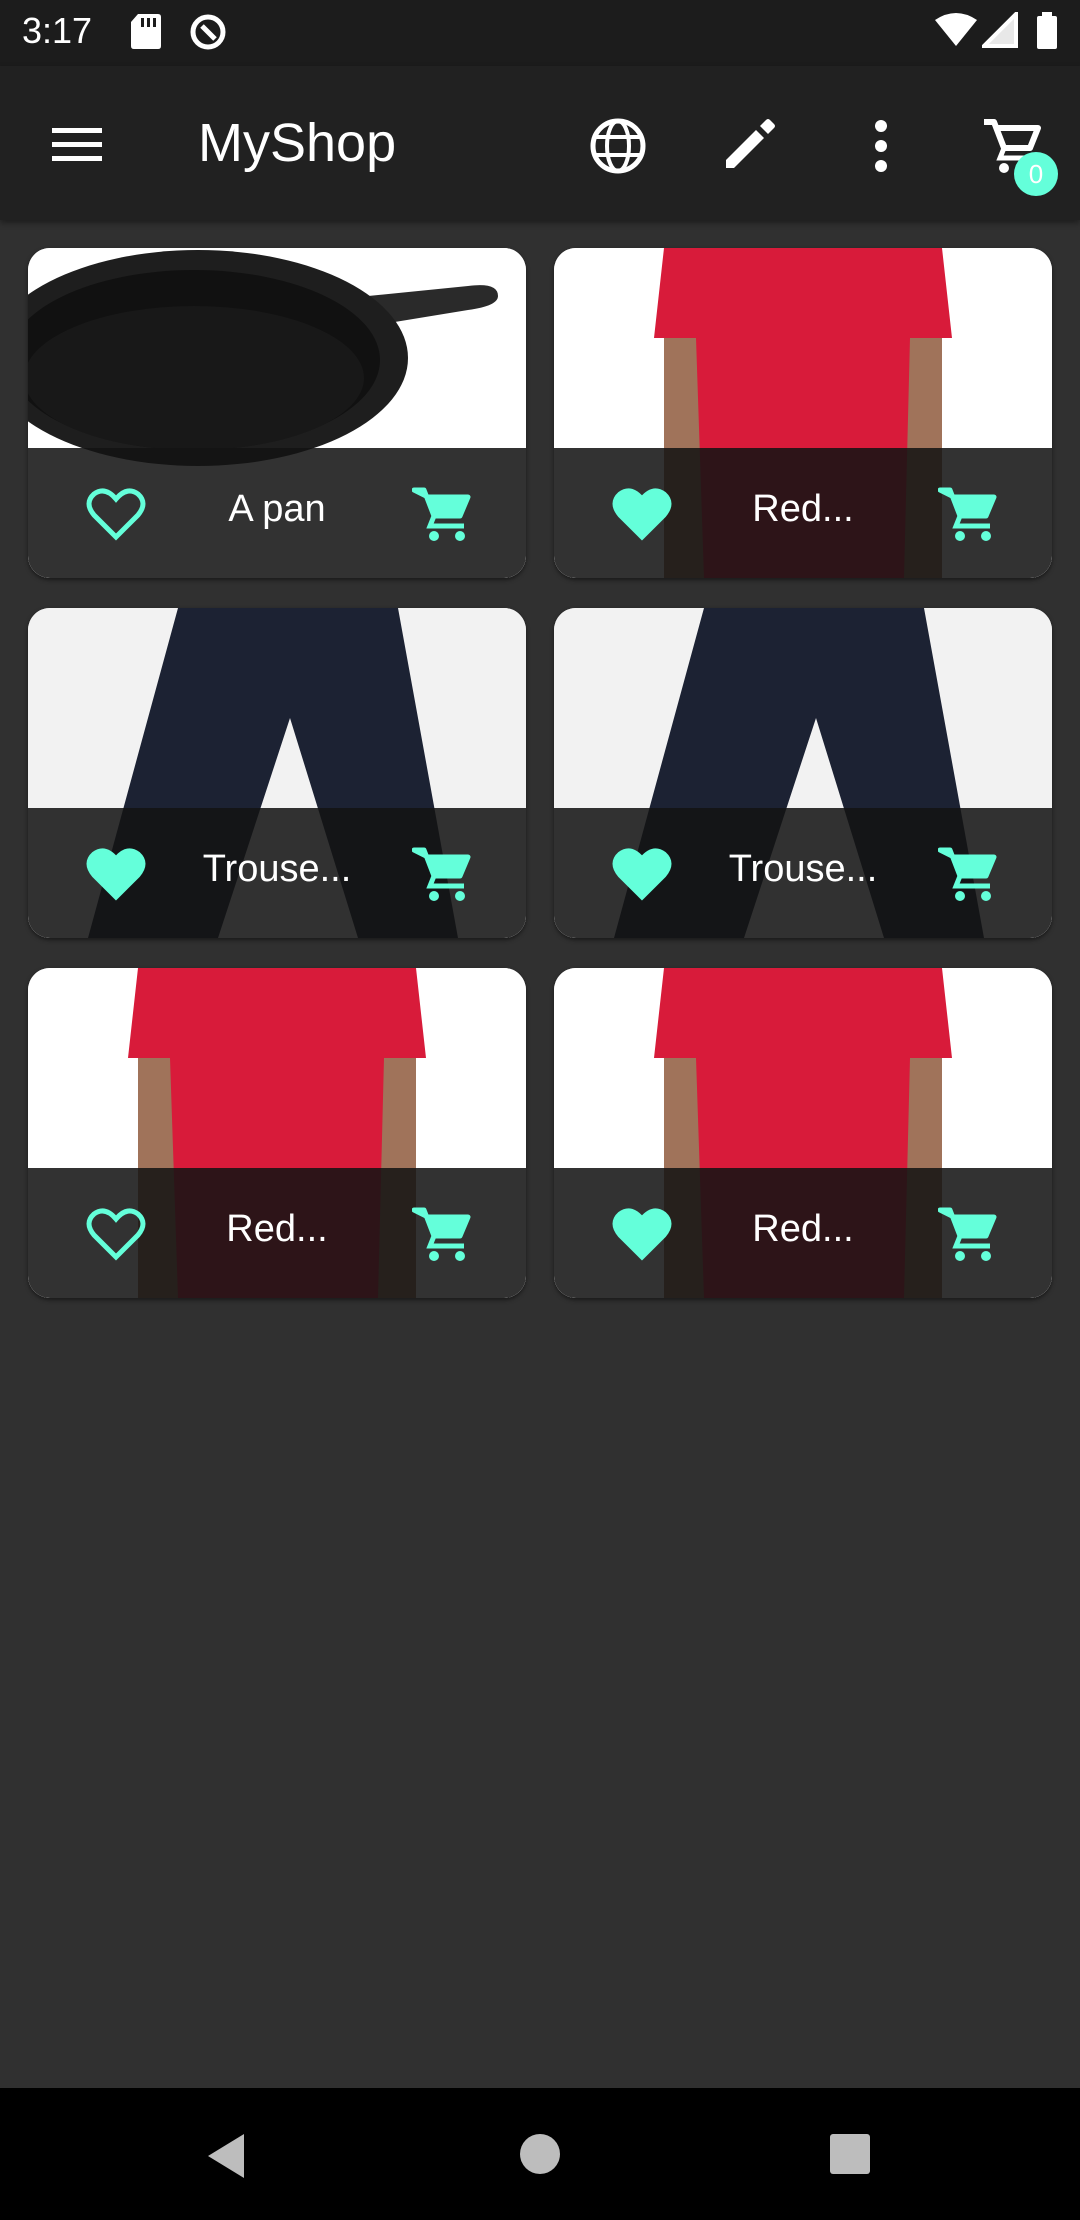  What do you see at coordinates (226, 2156) in the screenshot?
I see `back-icon` at bounding box center [226, 2156].